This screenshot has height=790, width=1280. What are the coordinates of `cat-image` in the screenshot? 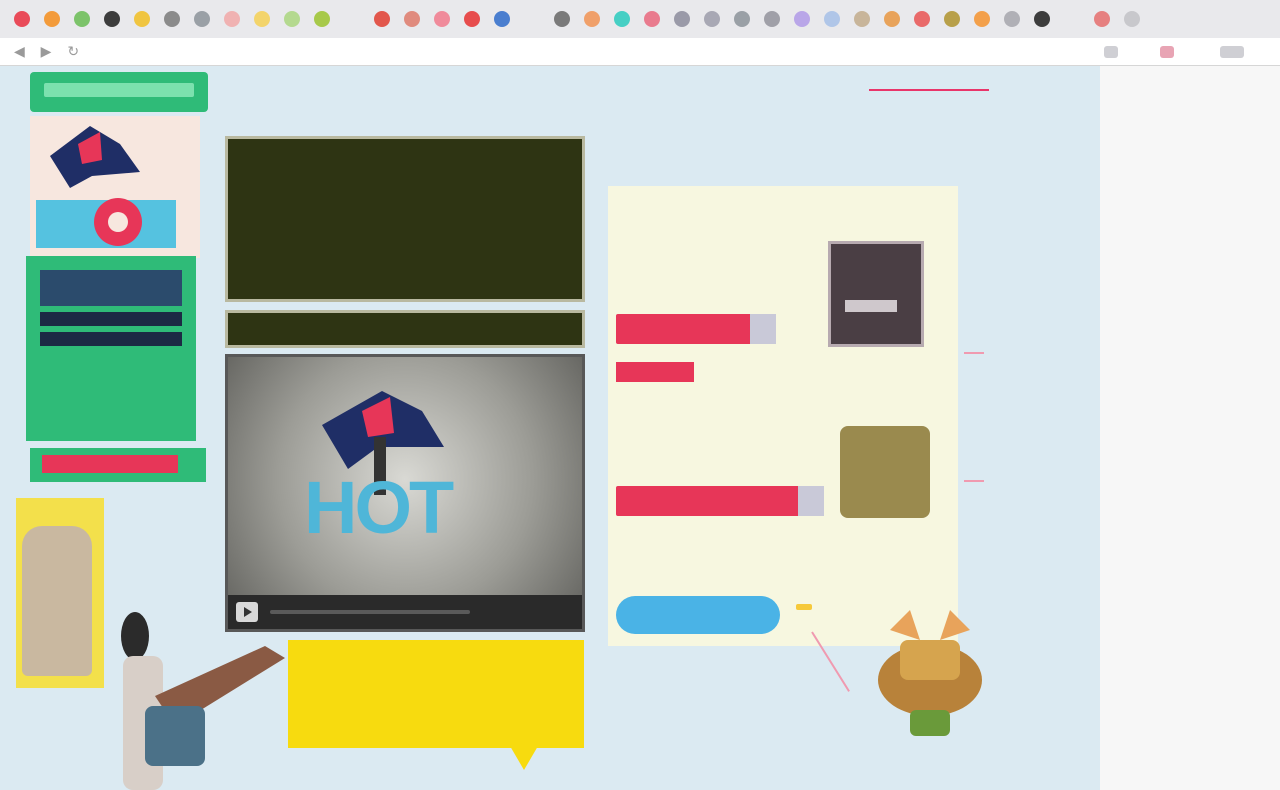 It's located at (57, 601).